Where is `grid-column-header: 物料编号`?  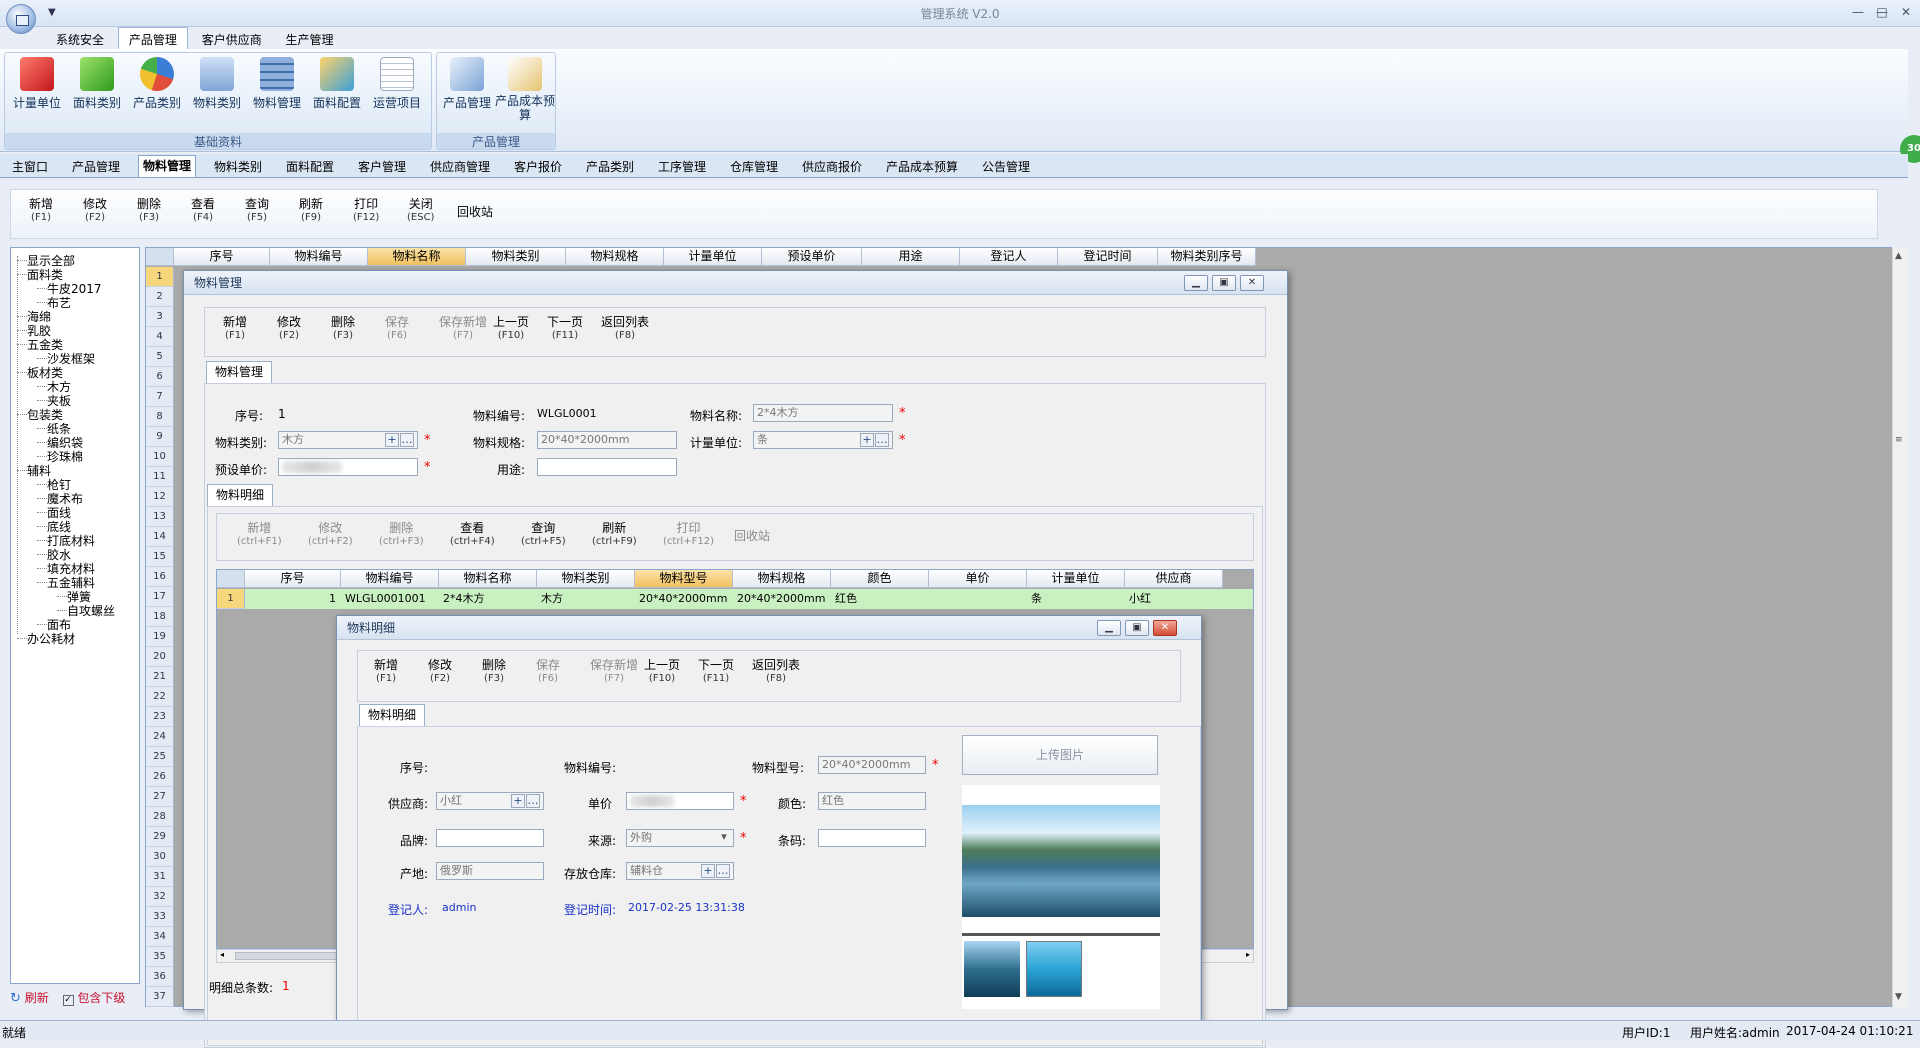 grid-column-header: 物料编号 is located at coordinates (319, 257).